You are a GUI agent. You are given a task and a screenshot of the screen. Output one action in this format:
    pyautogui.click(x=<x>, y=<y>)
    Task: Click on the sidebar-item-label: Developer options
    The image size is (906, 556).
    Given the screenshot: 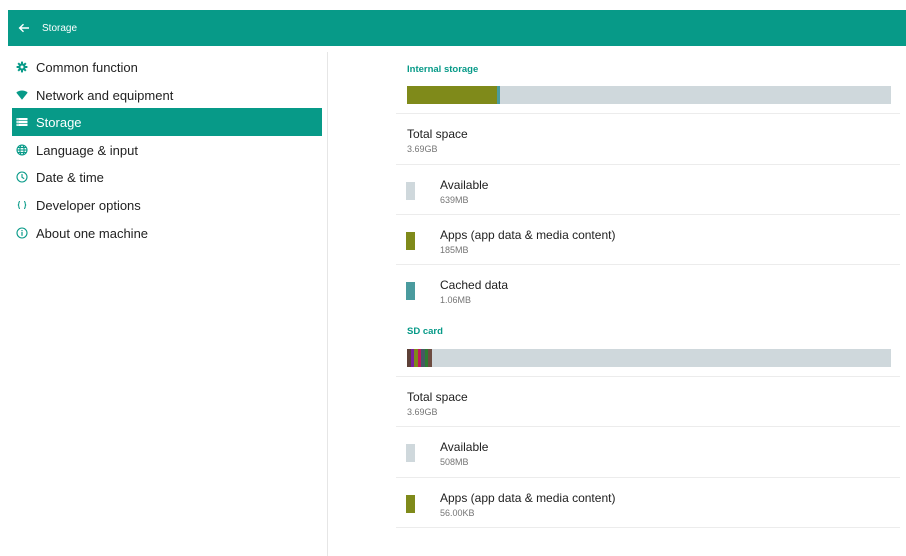 What is the action you would take?
    pyautogui.click(x=88, y=205)
    